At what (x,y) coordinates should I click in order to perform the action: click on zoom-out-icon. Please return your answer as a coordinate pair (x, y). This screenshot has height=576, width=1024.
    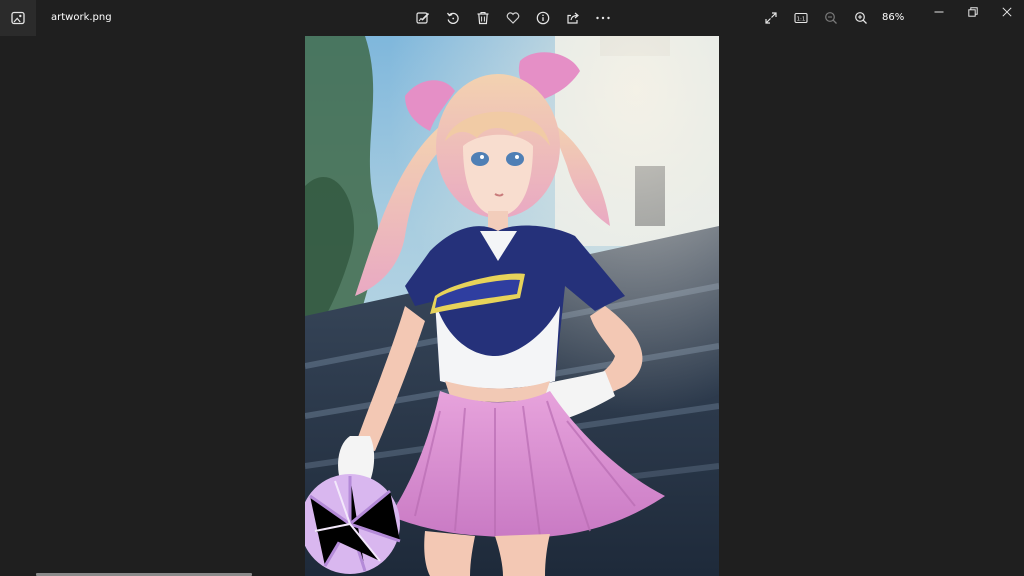
    Looking at the image, I should click on (831, 18).